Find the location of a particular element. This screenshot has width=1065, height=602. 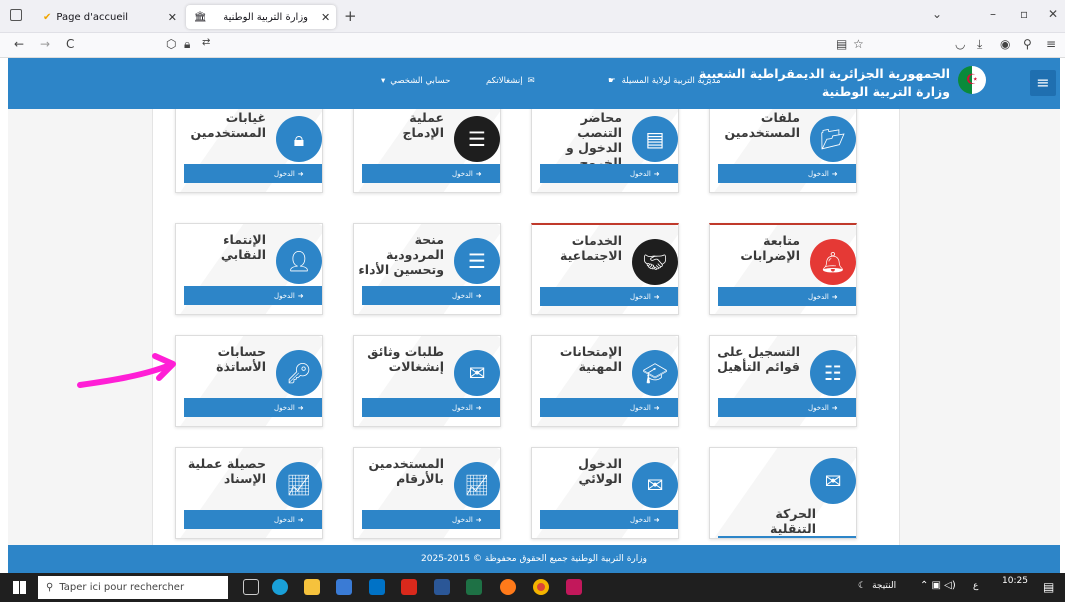

shield-icon: ⬡ is located at coordinates (171, 44).